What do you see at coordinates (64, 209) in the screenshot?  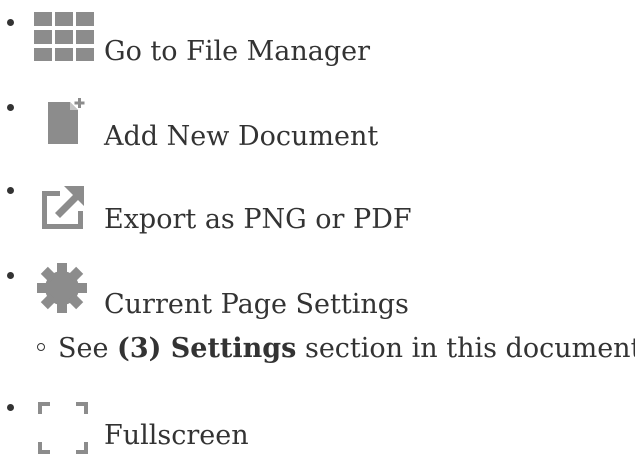 I see `export-icon` at bounding box center [64, 209].